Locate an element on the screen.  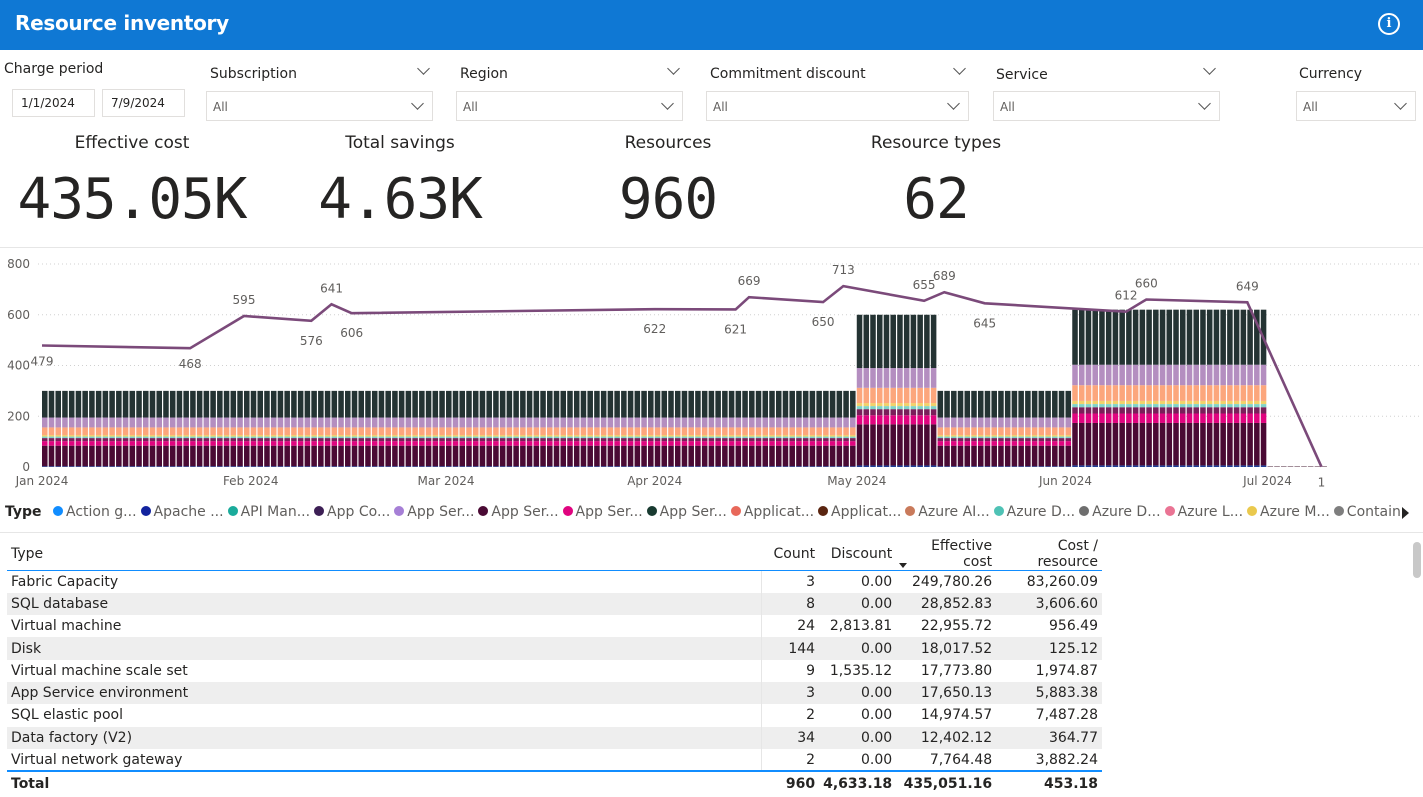
table-row: Fabric Capacity 3 0.00 249,780.26 83,260.09 is located at coordinates (554, 581).